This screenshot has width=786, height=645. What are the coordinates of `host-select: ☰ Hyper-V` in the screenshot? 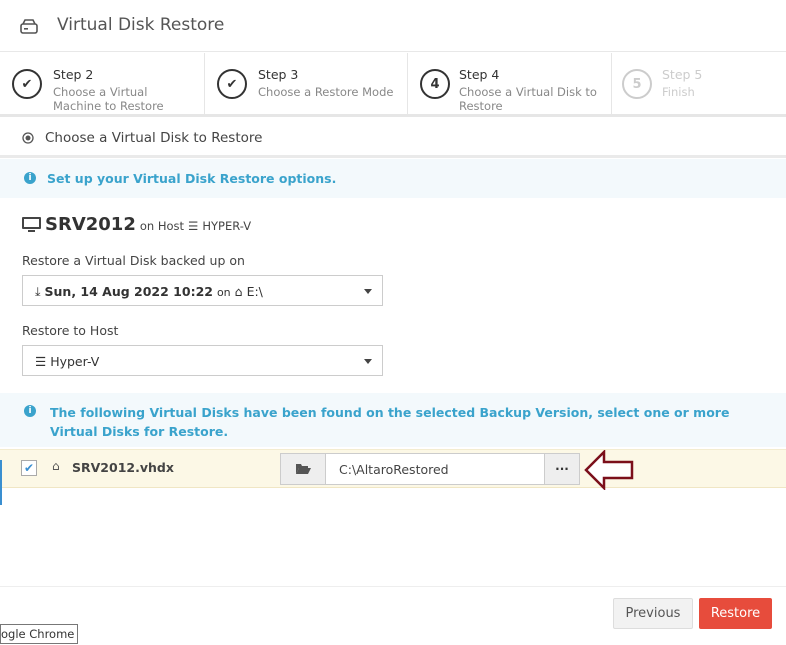 It's located at (202, 360).